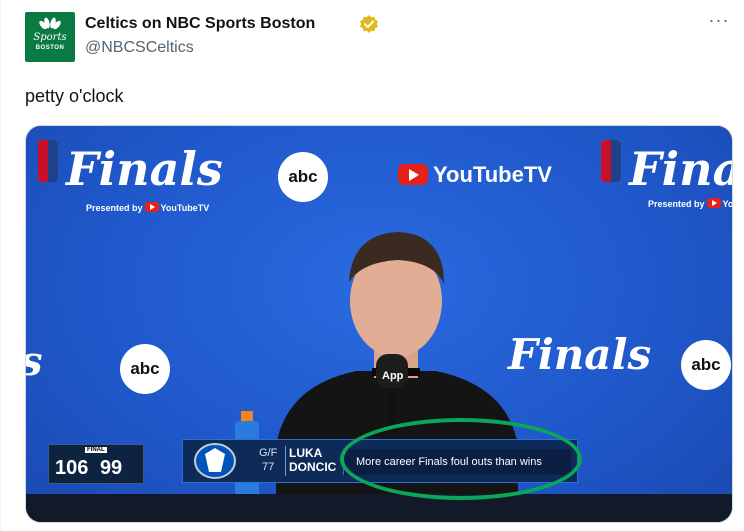 The width and height of the screenshot is (744, 531). Describe the element at coordinates (393, 376) in the screenshot. I see `mic-app-label: App` at that location.